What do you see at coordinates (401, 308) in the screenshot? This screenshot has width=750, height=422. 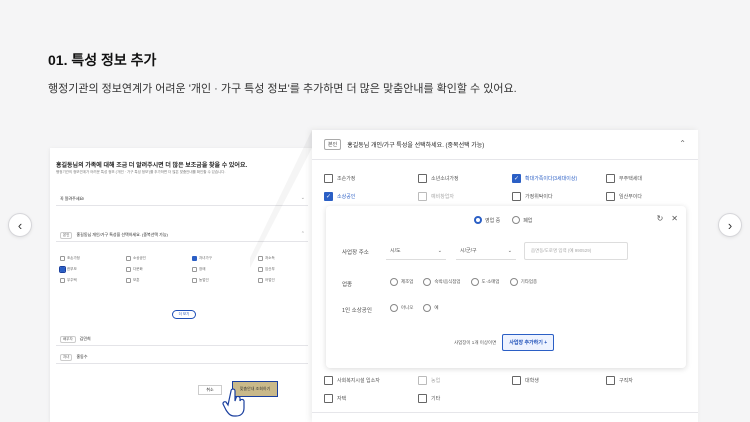 I see `solo-no-radio: 아니오` at bounding box center [401, 308].